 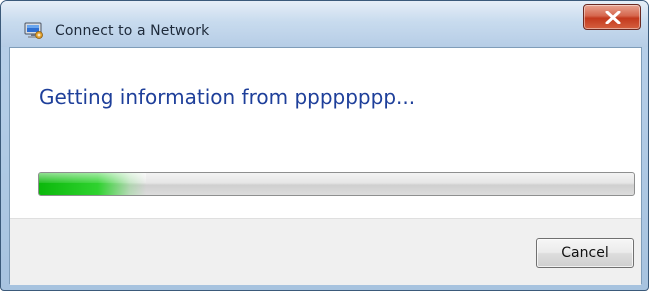 What do you see at coordinates (34, 31) in the screenshot?
I see `network-icon` at bounding box center [34, 31].